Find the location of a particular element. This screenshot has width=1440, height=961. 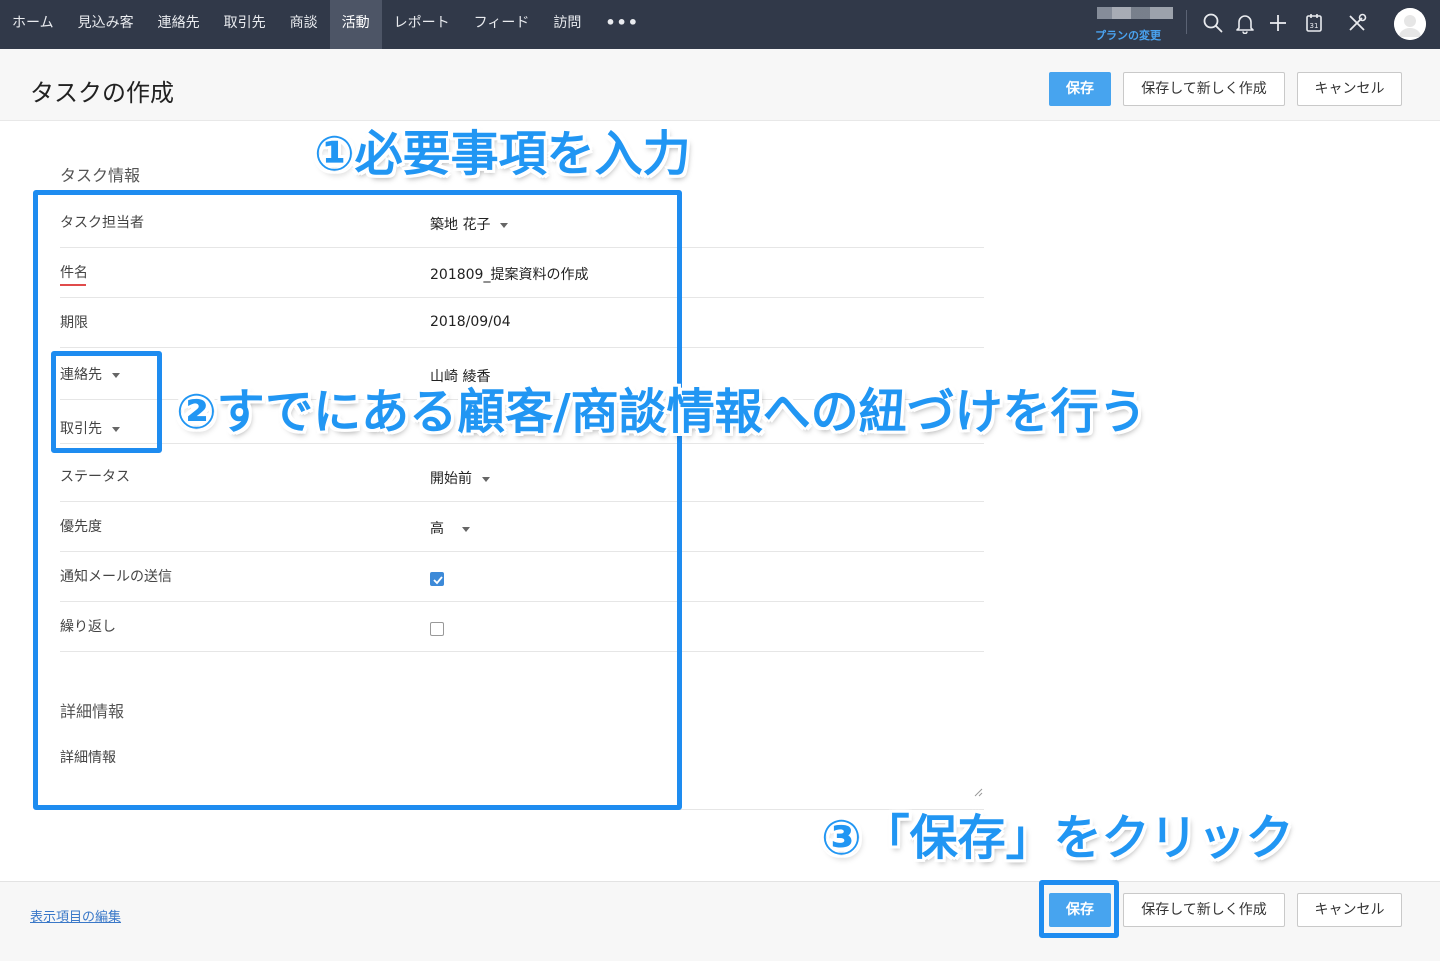

calendar-icon: 31 is located at coordinates (1314, 23).